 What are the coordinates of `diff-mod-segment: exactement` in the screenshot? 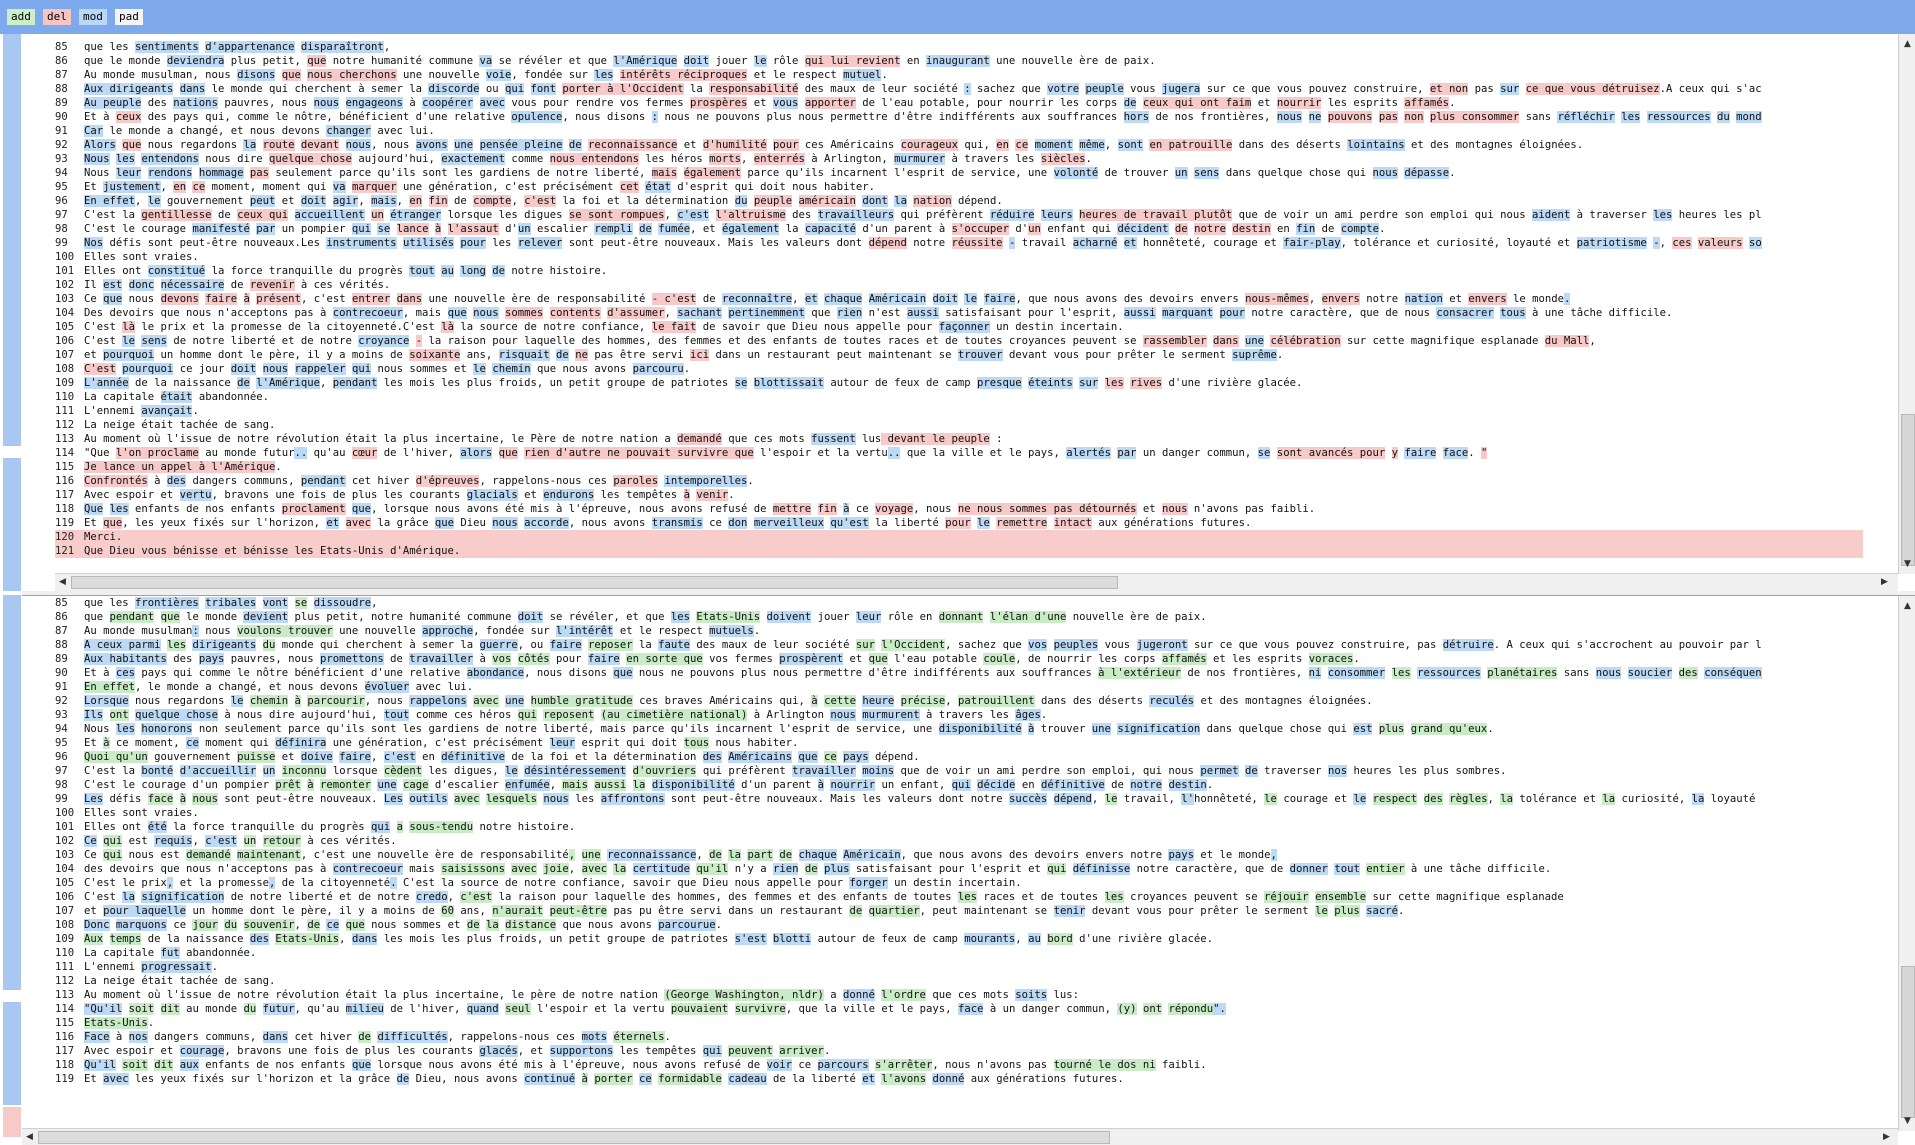 It's located at (473, 159).